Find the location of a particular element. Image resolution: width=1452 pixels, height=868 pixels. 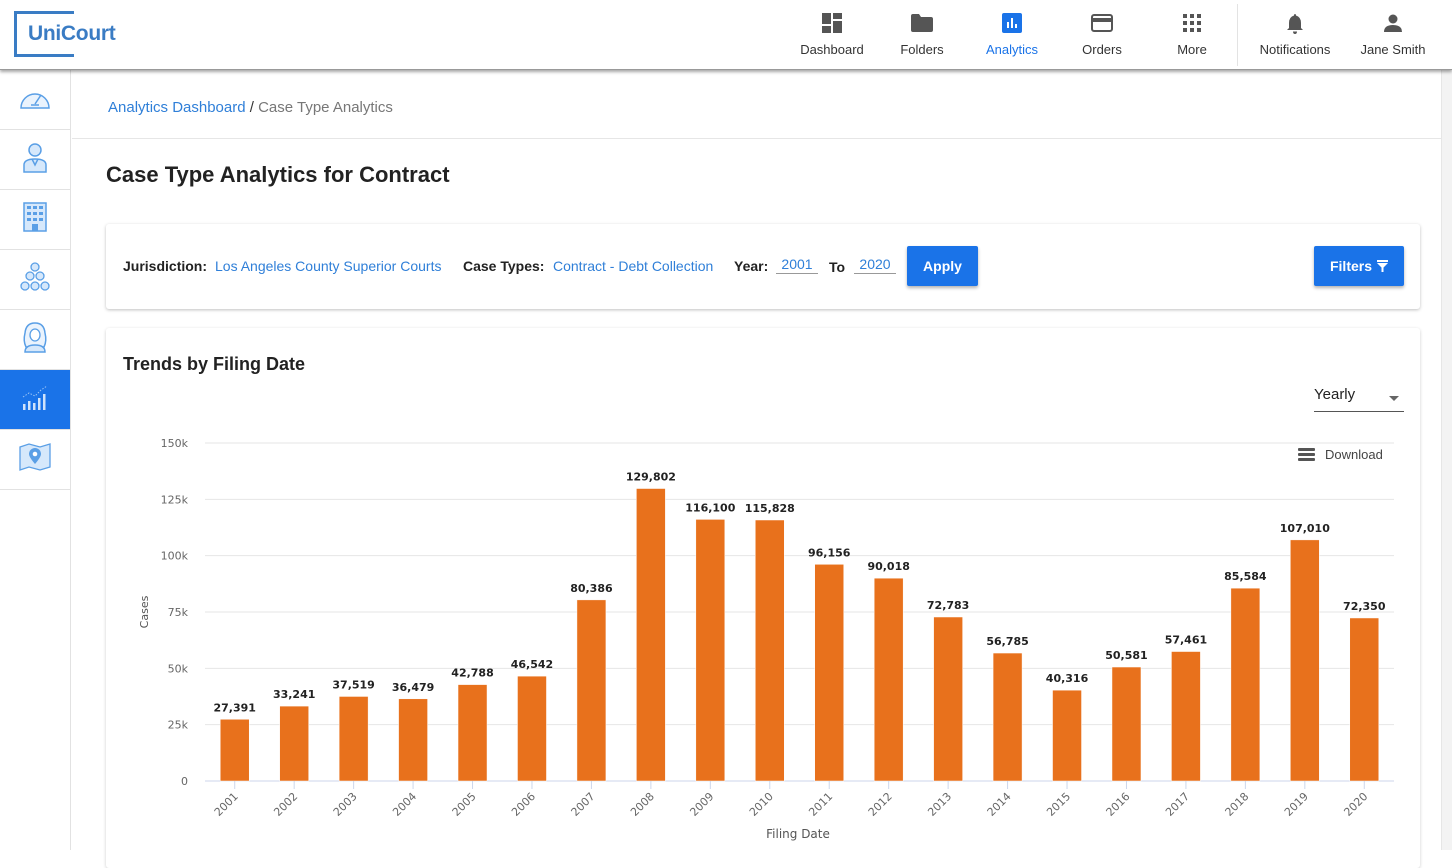

analytics-trend-icon is located at coordinates (35, 399).